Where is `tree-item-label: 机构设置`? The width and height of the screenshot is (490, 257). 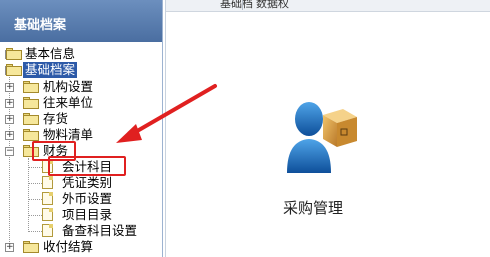
tree-item-label: 机构设置 is located at coordinates (68, 86).